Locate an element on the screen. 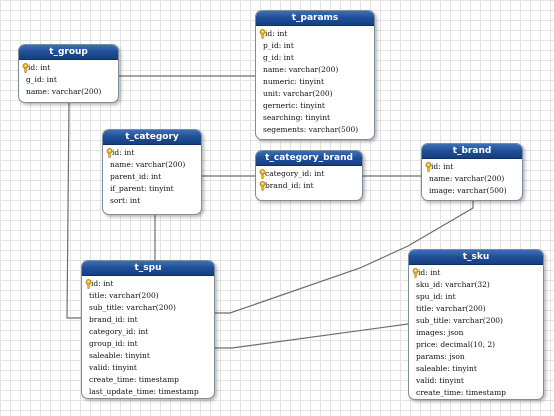 The width and height of the screenshot is (554, 416). field-text: unit: varchar(200) is located at coordinates (298, 93).